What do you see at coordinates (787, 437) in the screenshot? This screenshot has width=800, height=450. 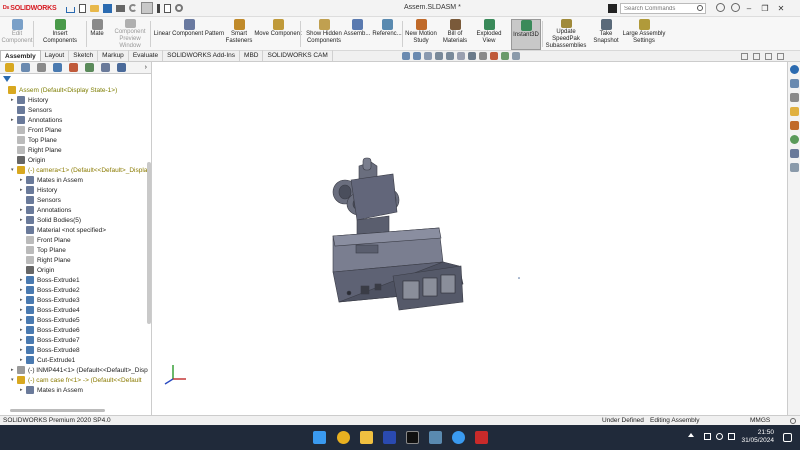 I see `notification-icon` at bounding box center [787, 437].